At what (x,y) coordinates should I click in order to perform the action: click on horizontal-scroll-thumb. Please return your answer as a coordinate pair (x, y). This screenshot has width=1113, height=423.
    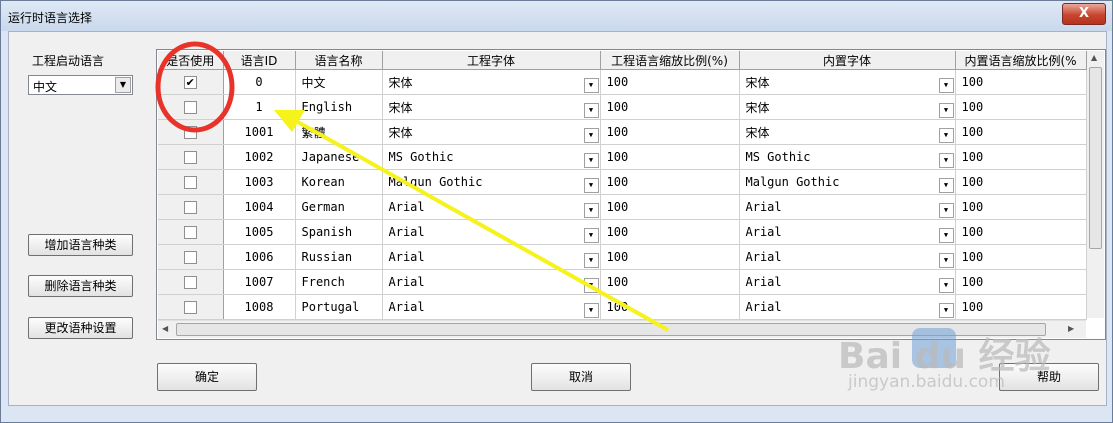
    Looking at the image, I should click on (611, 329).